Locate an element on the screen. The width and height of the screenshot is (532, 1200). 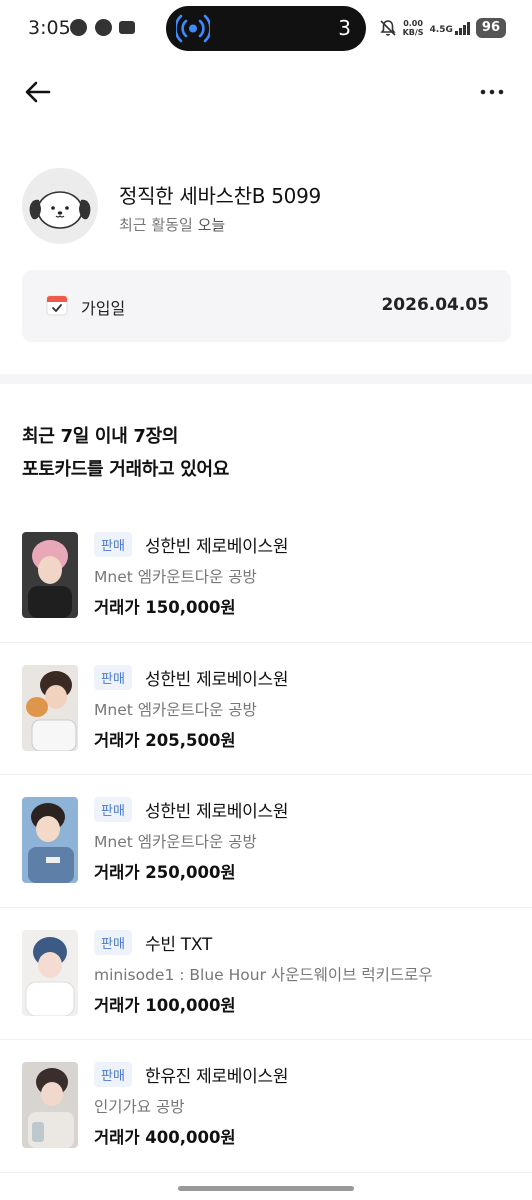
network-indicator: 4.5G is located at coordinates (450, 28).